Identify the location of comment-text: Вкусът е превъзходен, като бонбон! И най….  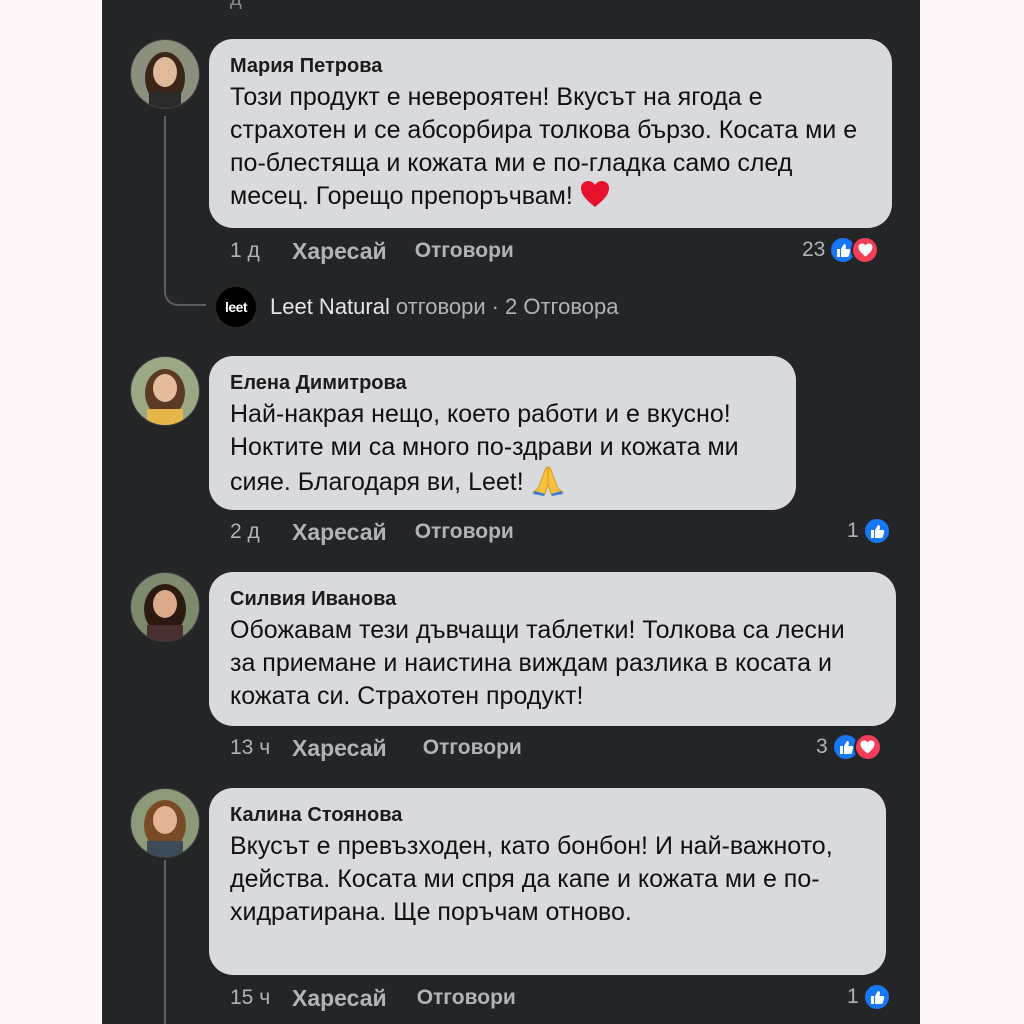
(531, 879).